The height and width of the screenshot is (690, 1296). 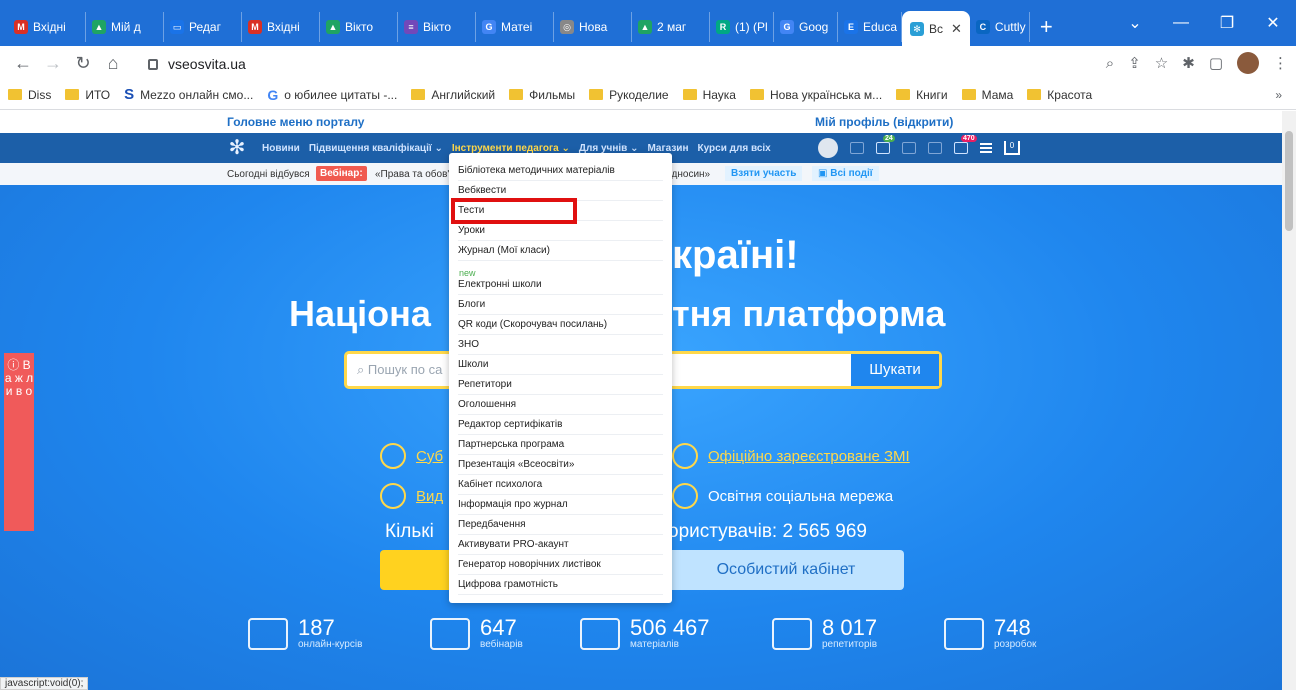 I want to click on feature-social: Освітня соціальна мережа, so click(x=782, y=496).